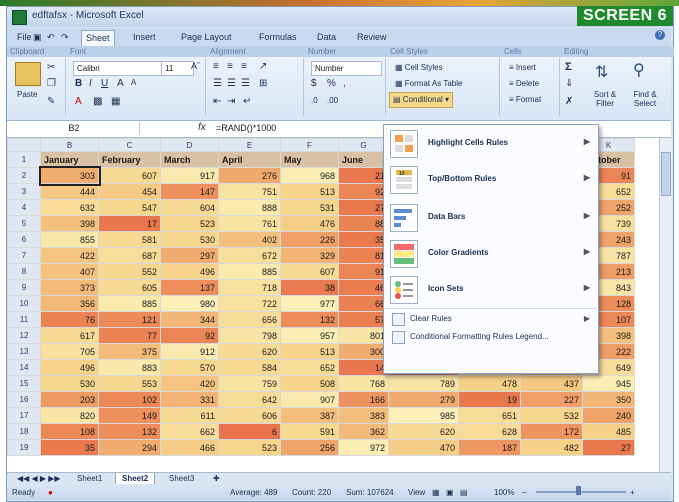 This screenshot has height=502, width=679. Describe the element at coordinates (24, 415) in the screenshot. I see `row-header: 17` at that location.